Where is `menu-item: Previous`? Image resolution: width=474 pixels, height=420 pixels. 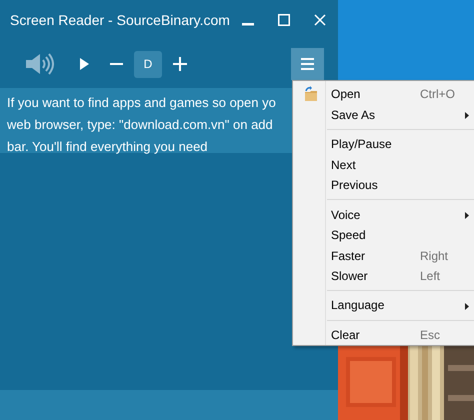 menu-item: Previous is located at coordinates (383, 185).